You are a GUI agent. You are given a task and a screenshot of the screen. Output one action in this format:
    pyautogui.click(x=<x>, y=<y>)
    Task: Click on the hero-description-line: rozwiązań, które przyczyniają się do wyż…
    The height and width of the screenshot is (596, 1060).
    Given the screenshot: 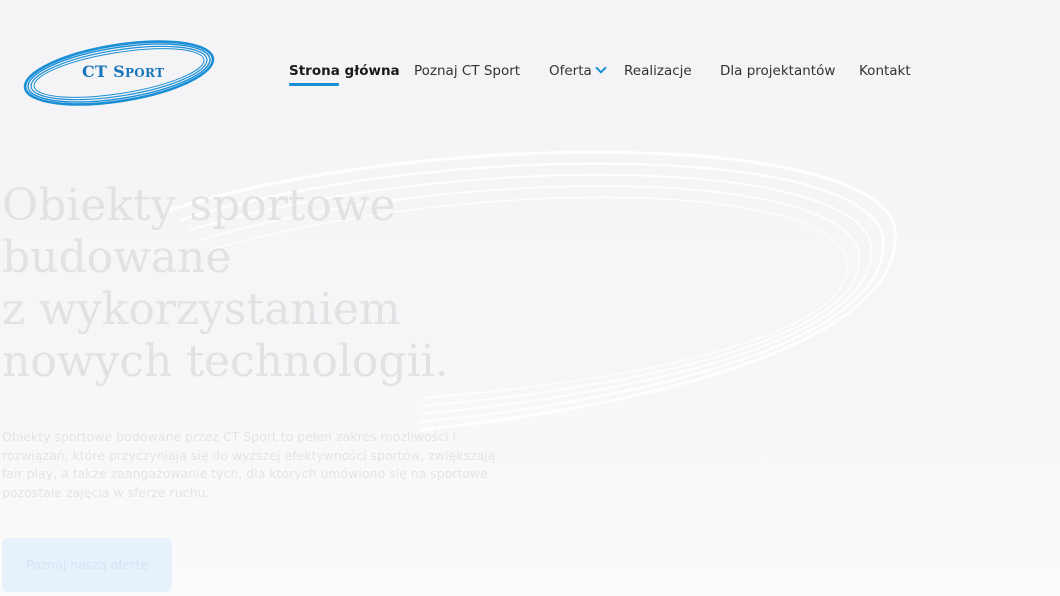 What is the action you would take?
    pyautogui.click(x=249, y=455)
    